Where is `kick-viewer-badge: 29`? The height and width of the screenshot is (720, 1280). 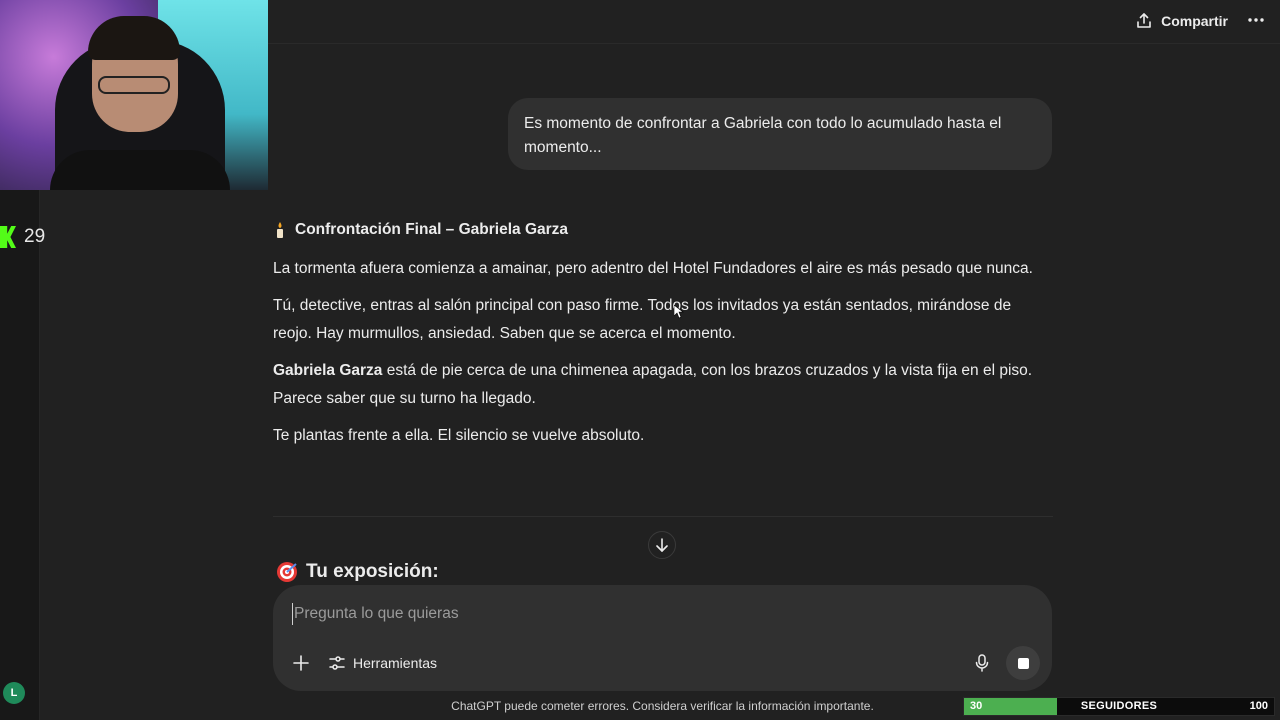
kick-viewer-badge: 29 is located at coordinates (22, 237).